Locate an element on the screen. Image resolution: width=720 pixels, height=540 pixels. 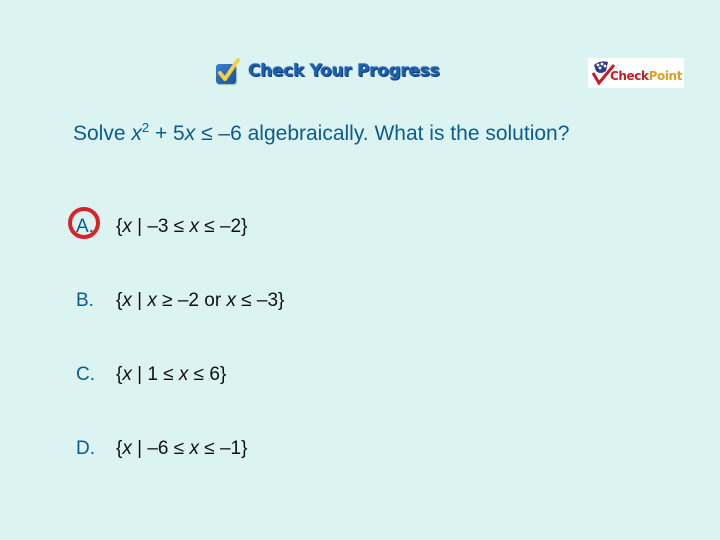
option-letter: A. is located at coordinates (92, 223).